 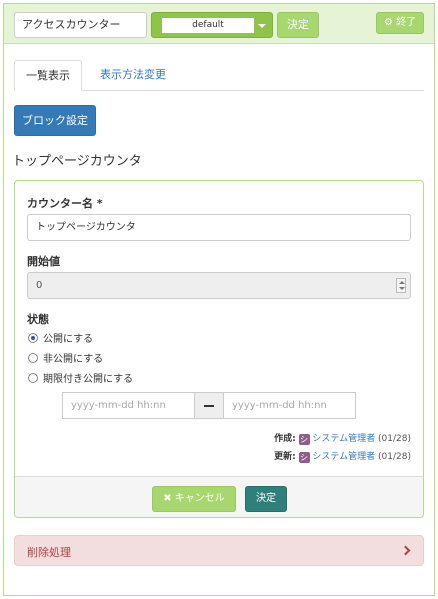 I want to click on created-info: 作成: シ システム管理者 (01/28), so click(x=342, y=438).